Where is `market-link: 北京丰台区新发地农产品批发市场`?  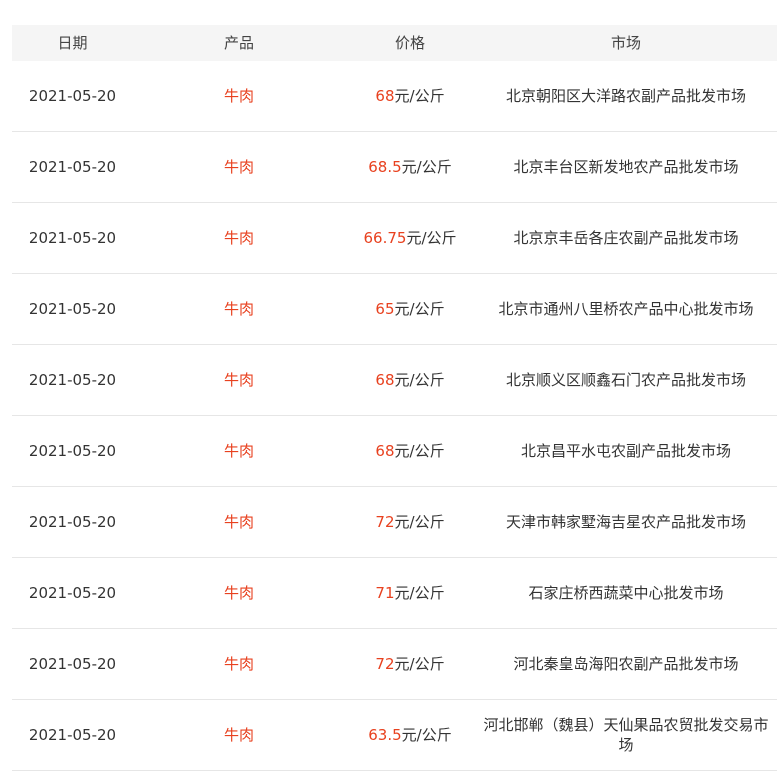 market-link: 北京丰台区新发地农产品批发市场 is located at coordinates (626, 167).